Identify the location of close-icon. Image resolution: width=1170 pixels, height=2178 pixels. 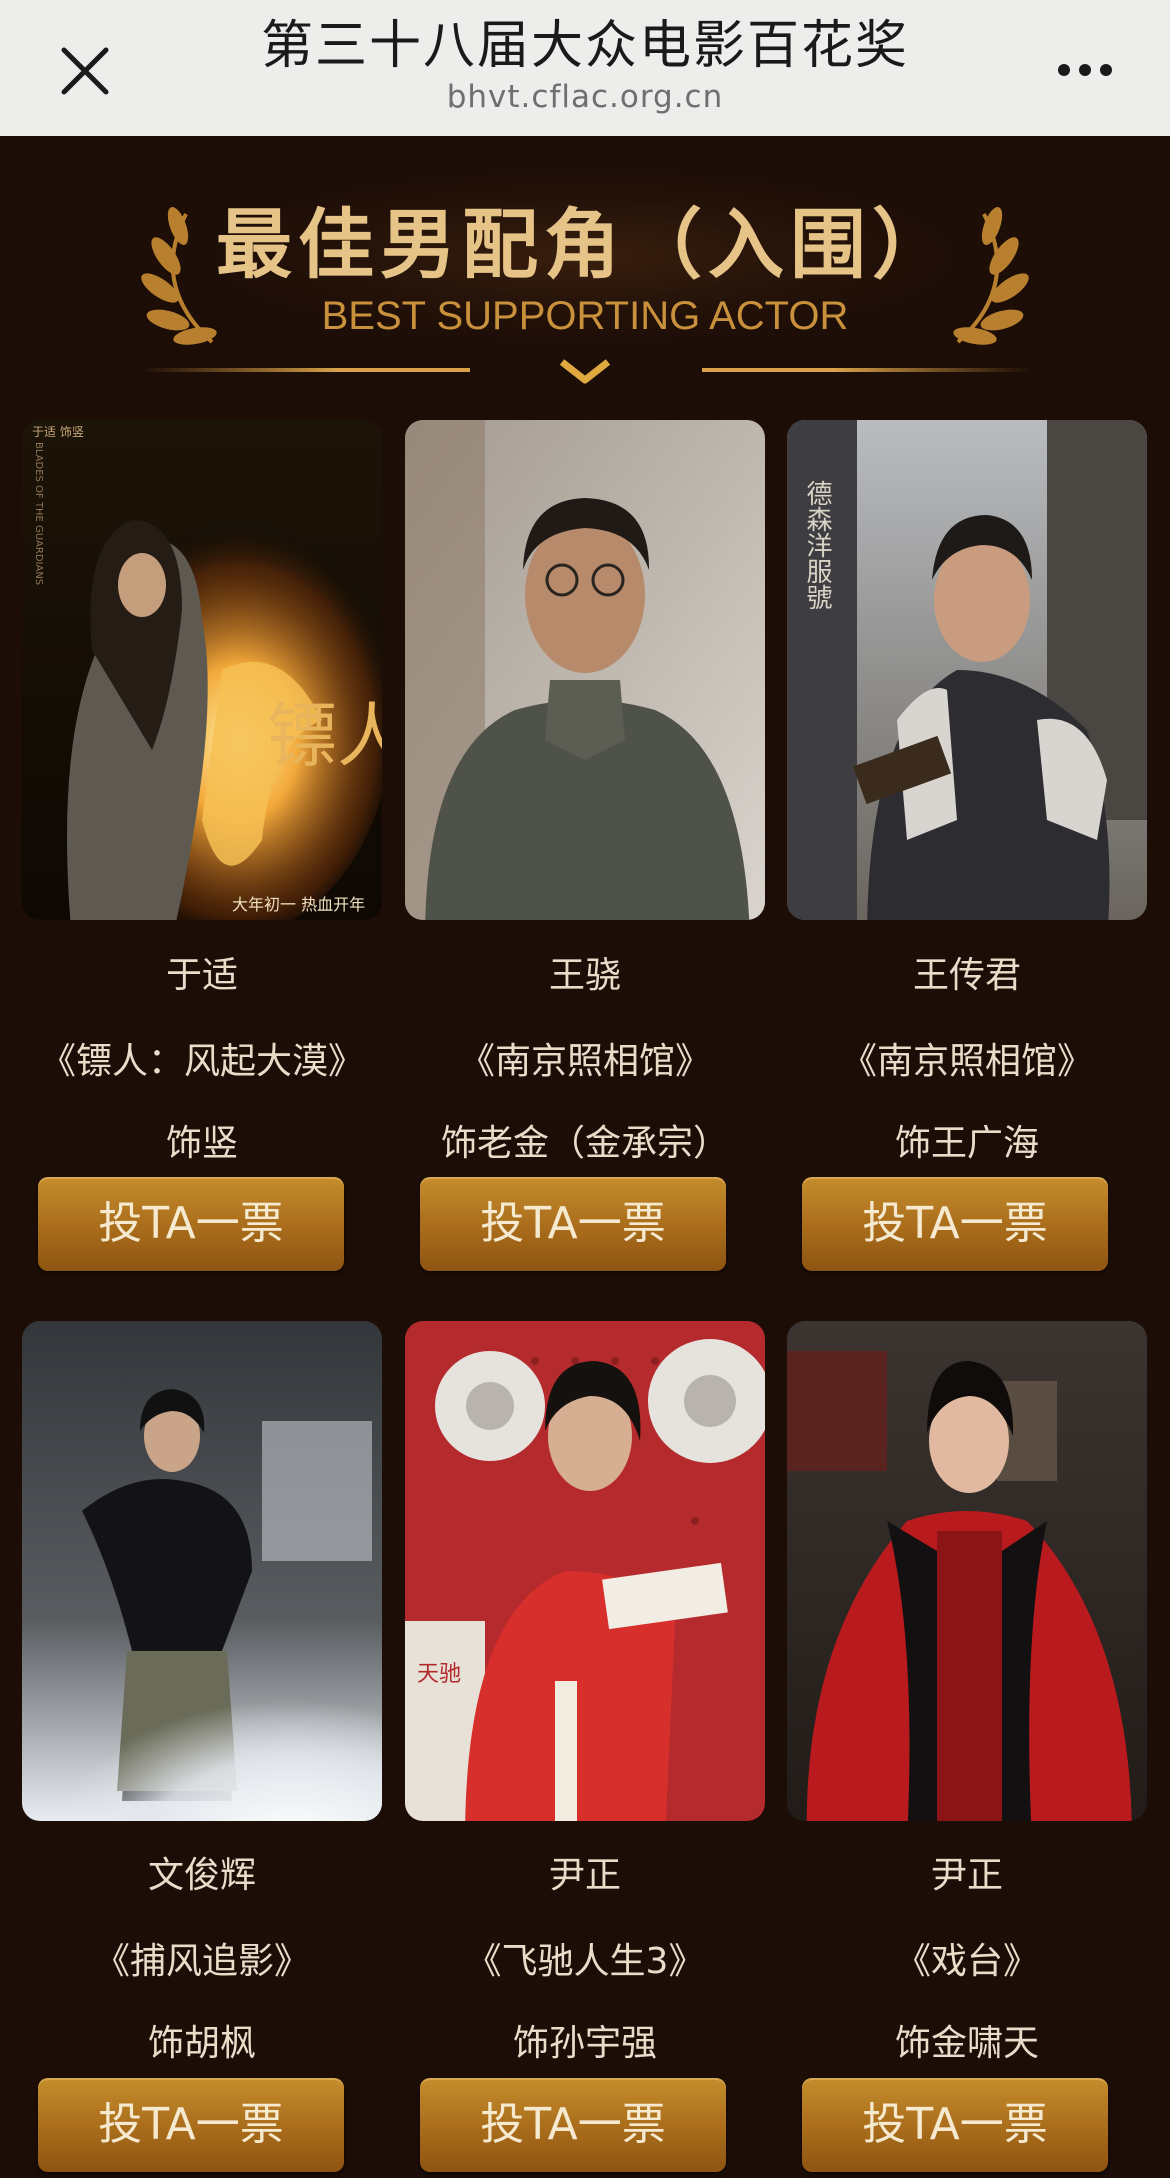
(85, 71).